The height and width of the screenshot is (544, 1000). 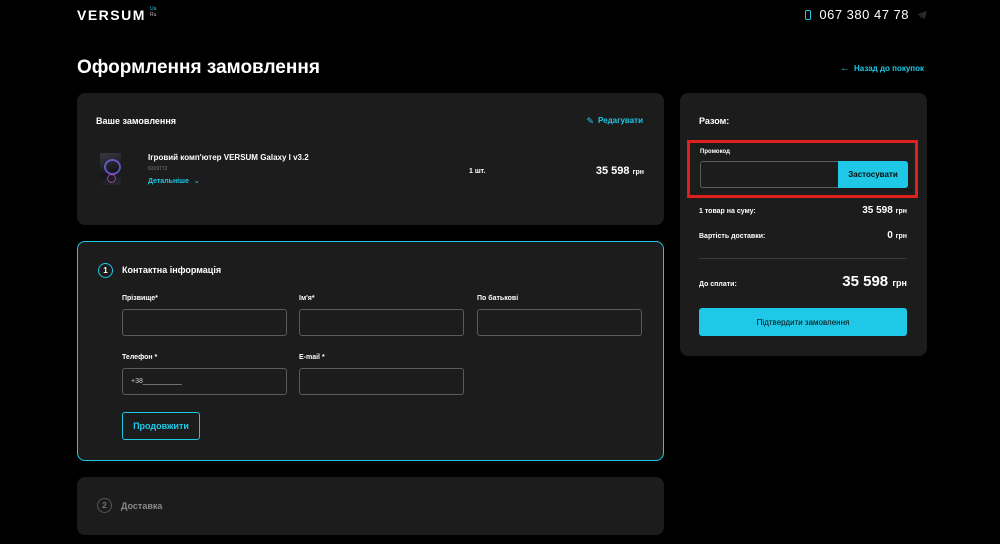 I want to click on apply-promo-button: Застосувати, so click(x=873, y=174).